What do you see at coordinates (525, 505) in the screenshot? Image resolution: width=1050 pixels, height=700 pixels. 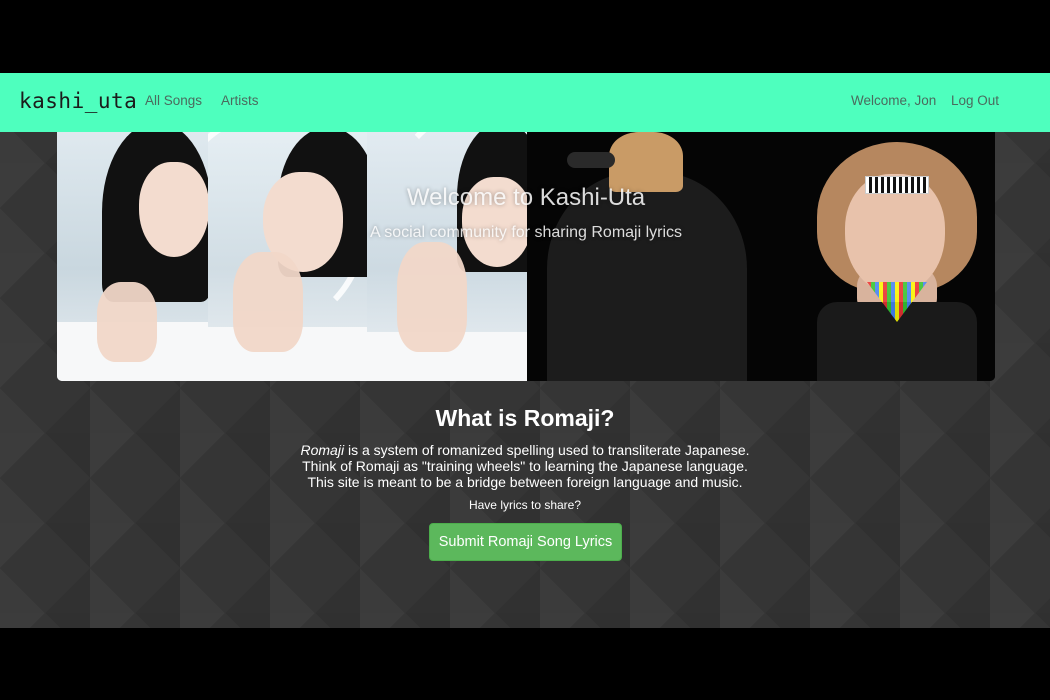 I see `share-question: Have lyrics to share?` at bounding box center [525, 505].